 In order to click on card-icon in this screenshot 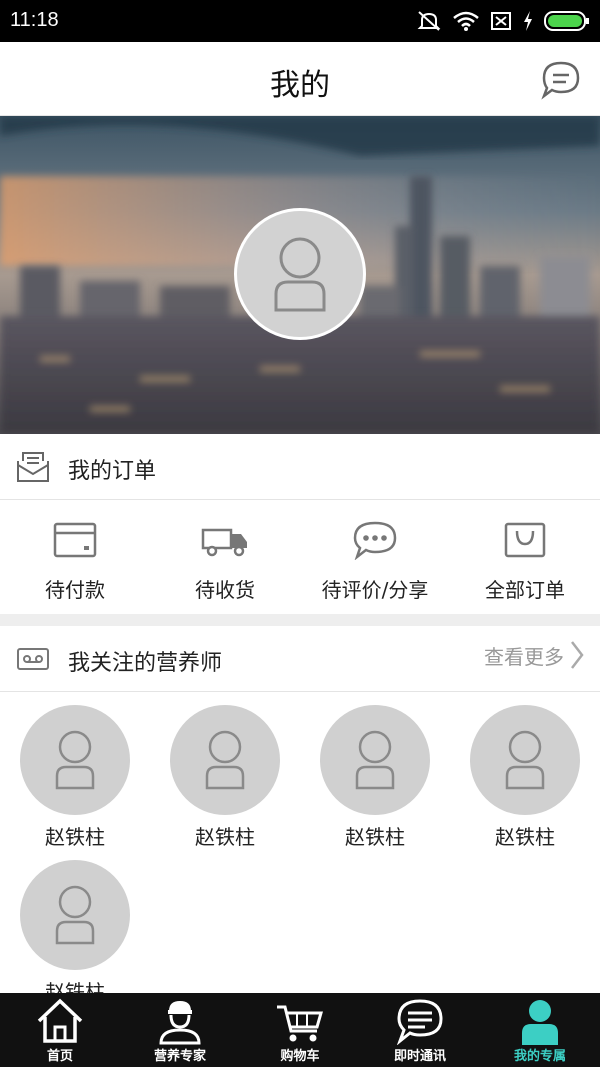, I will do `click(75, 540)`.